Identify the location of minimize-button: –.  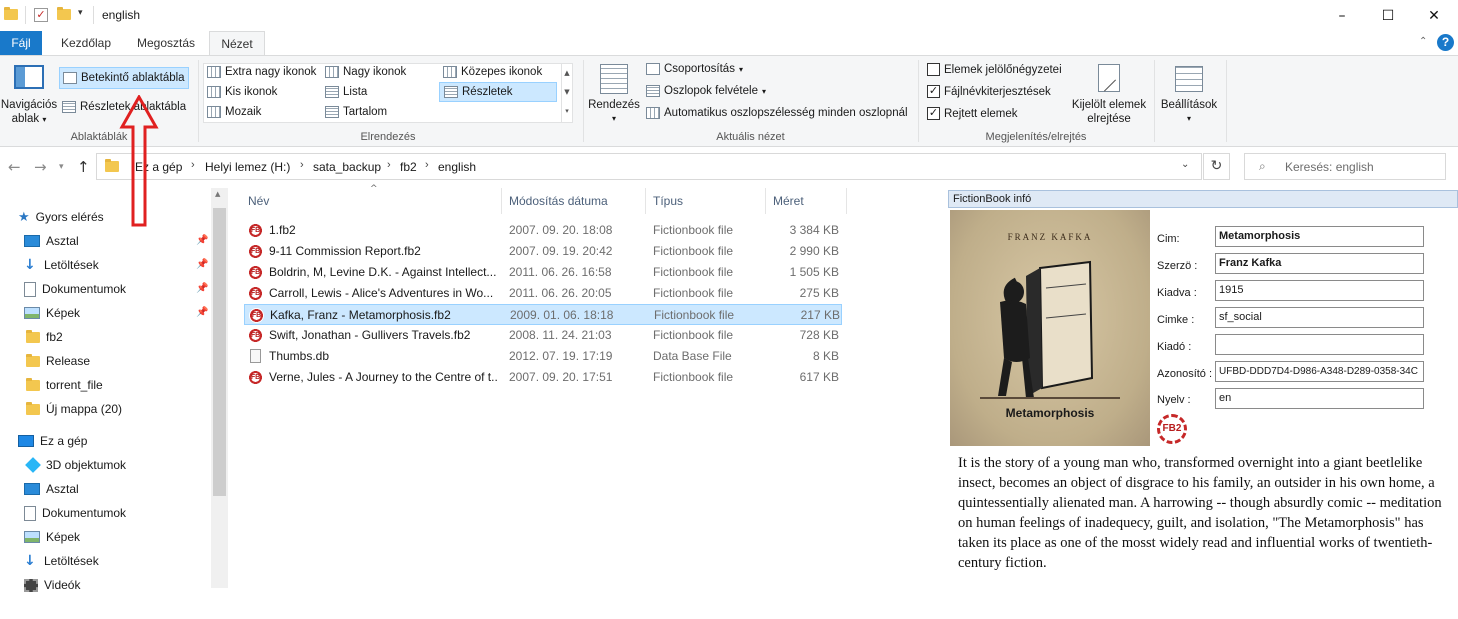
(1342, 15).